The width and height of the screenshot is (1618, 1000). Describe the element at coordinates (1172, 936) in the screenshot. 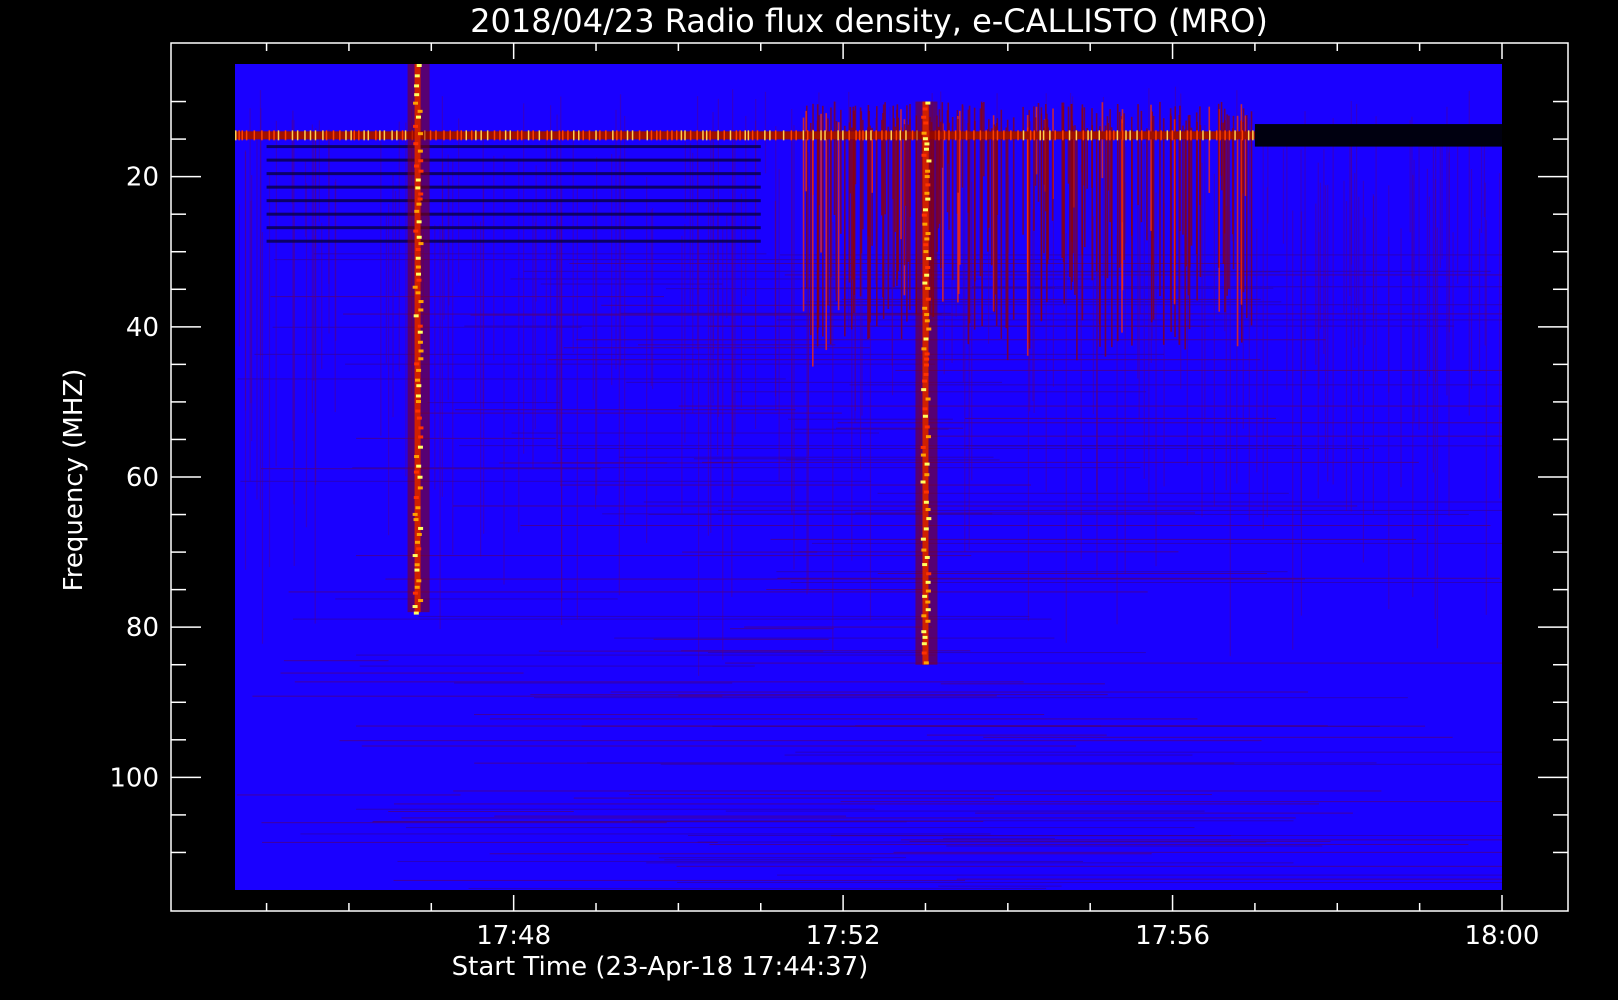

I see `x-tick-label: 17:56` at that location.